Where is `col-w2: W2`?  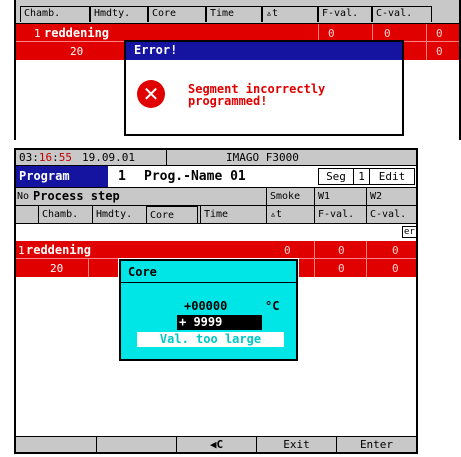
col-w2: W2 is located at coordinates (391, 197).